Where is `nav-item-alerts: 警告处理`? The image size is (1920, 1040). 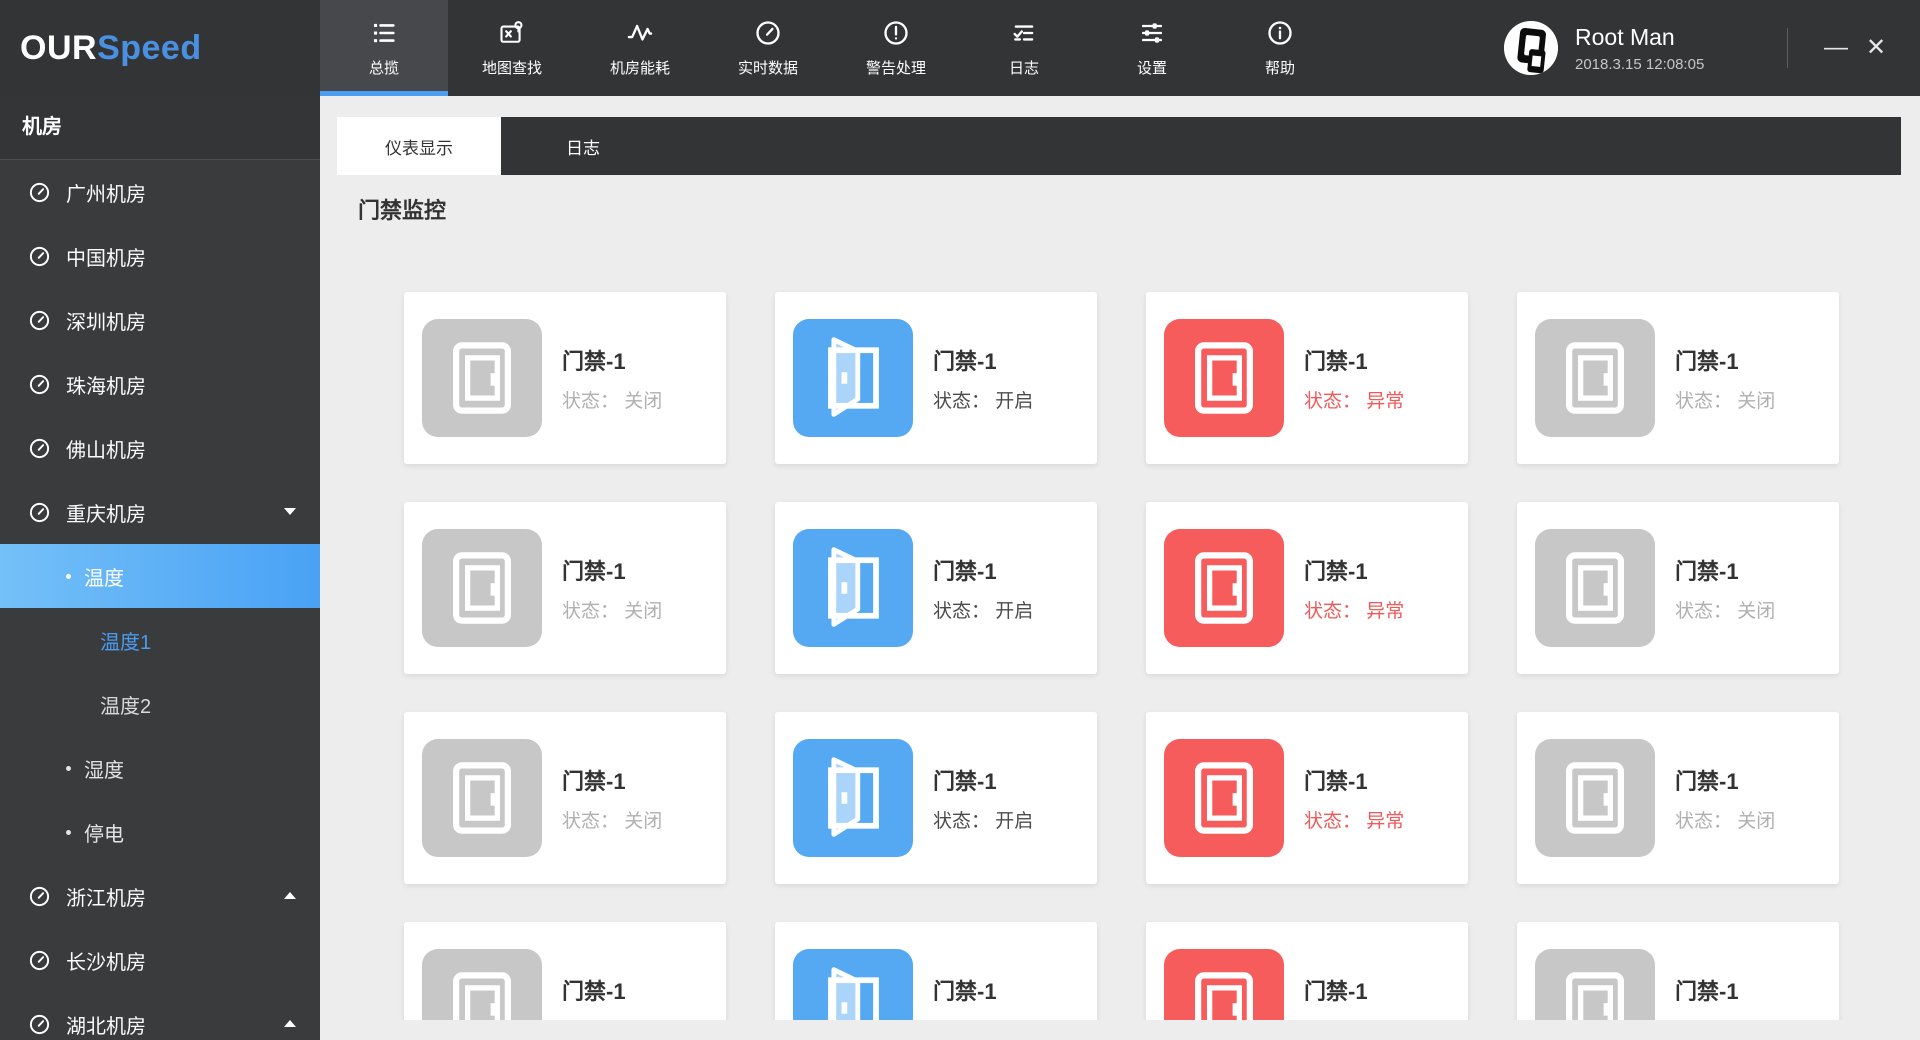 nav-item-alerts: 警告处理 is located at coordinates (896, 48).